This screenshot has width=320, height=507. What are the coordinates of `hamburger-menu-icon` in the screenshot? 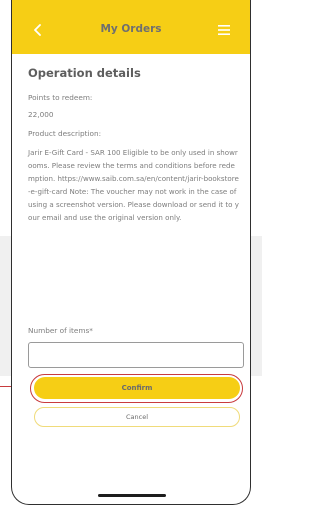 It's located at (224, 30).